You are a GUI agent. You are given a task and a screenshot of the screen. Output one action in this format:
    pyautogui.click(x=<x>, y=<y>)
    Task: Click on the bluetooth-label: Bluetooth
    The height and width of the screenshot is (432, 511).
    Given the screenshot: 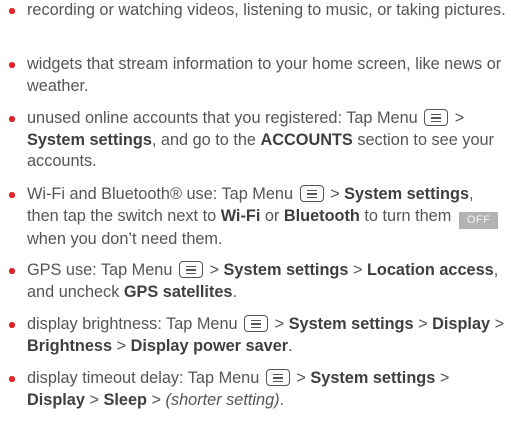 What is the action you would take?
    pyautogui.click(x=321, y=215)
    